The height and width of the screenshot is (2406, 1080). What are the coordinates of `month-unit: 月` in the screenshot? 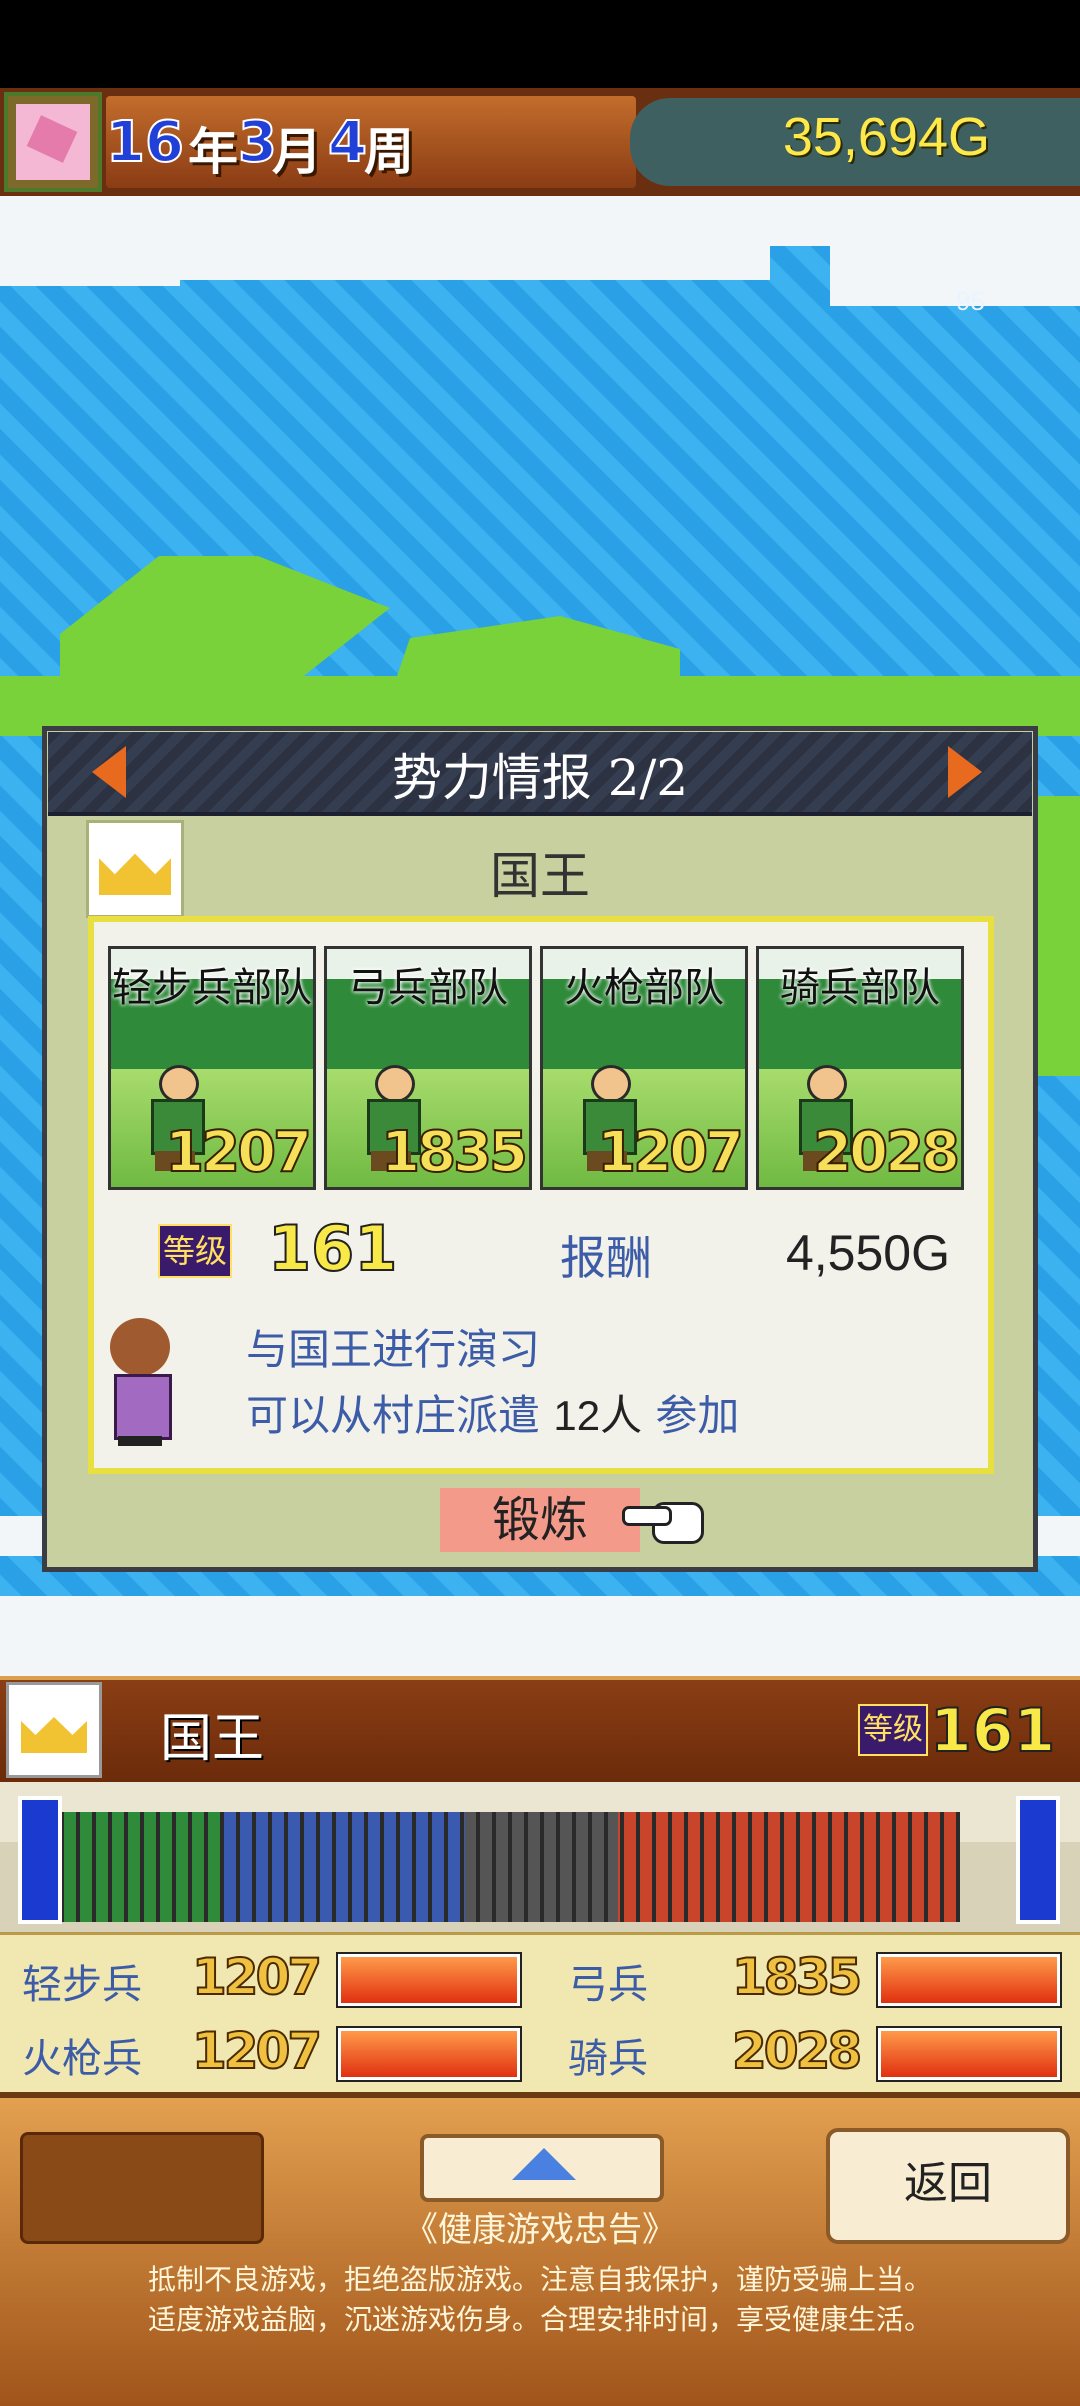 It's located at (297, 152).